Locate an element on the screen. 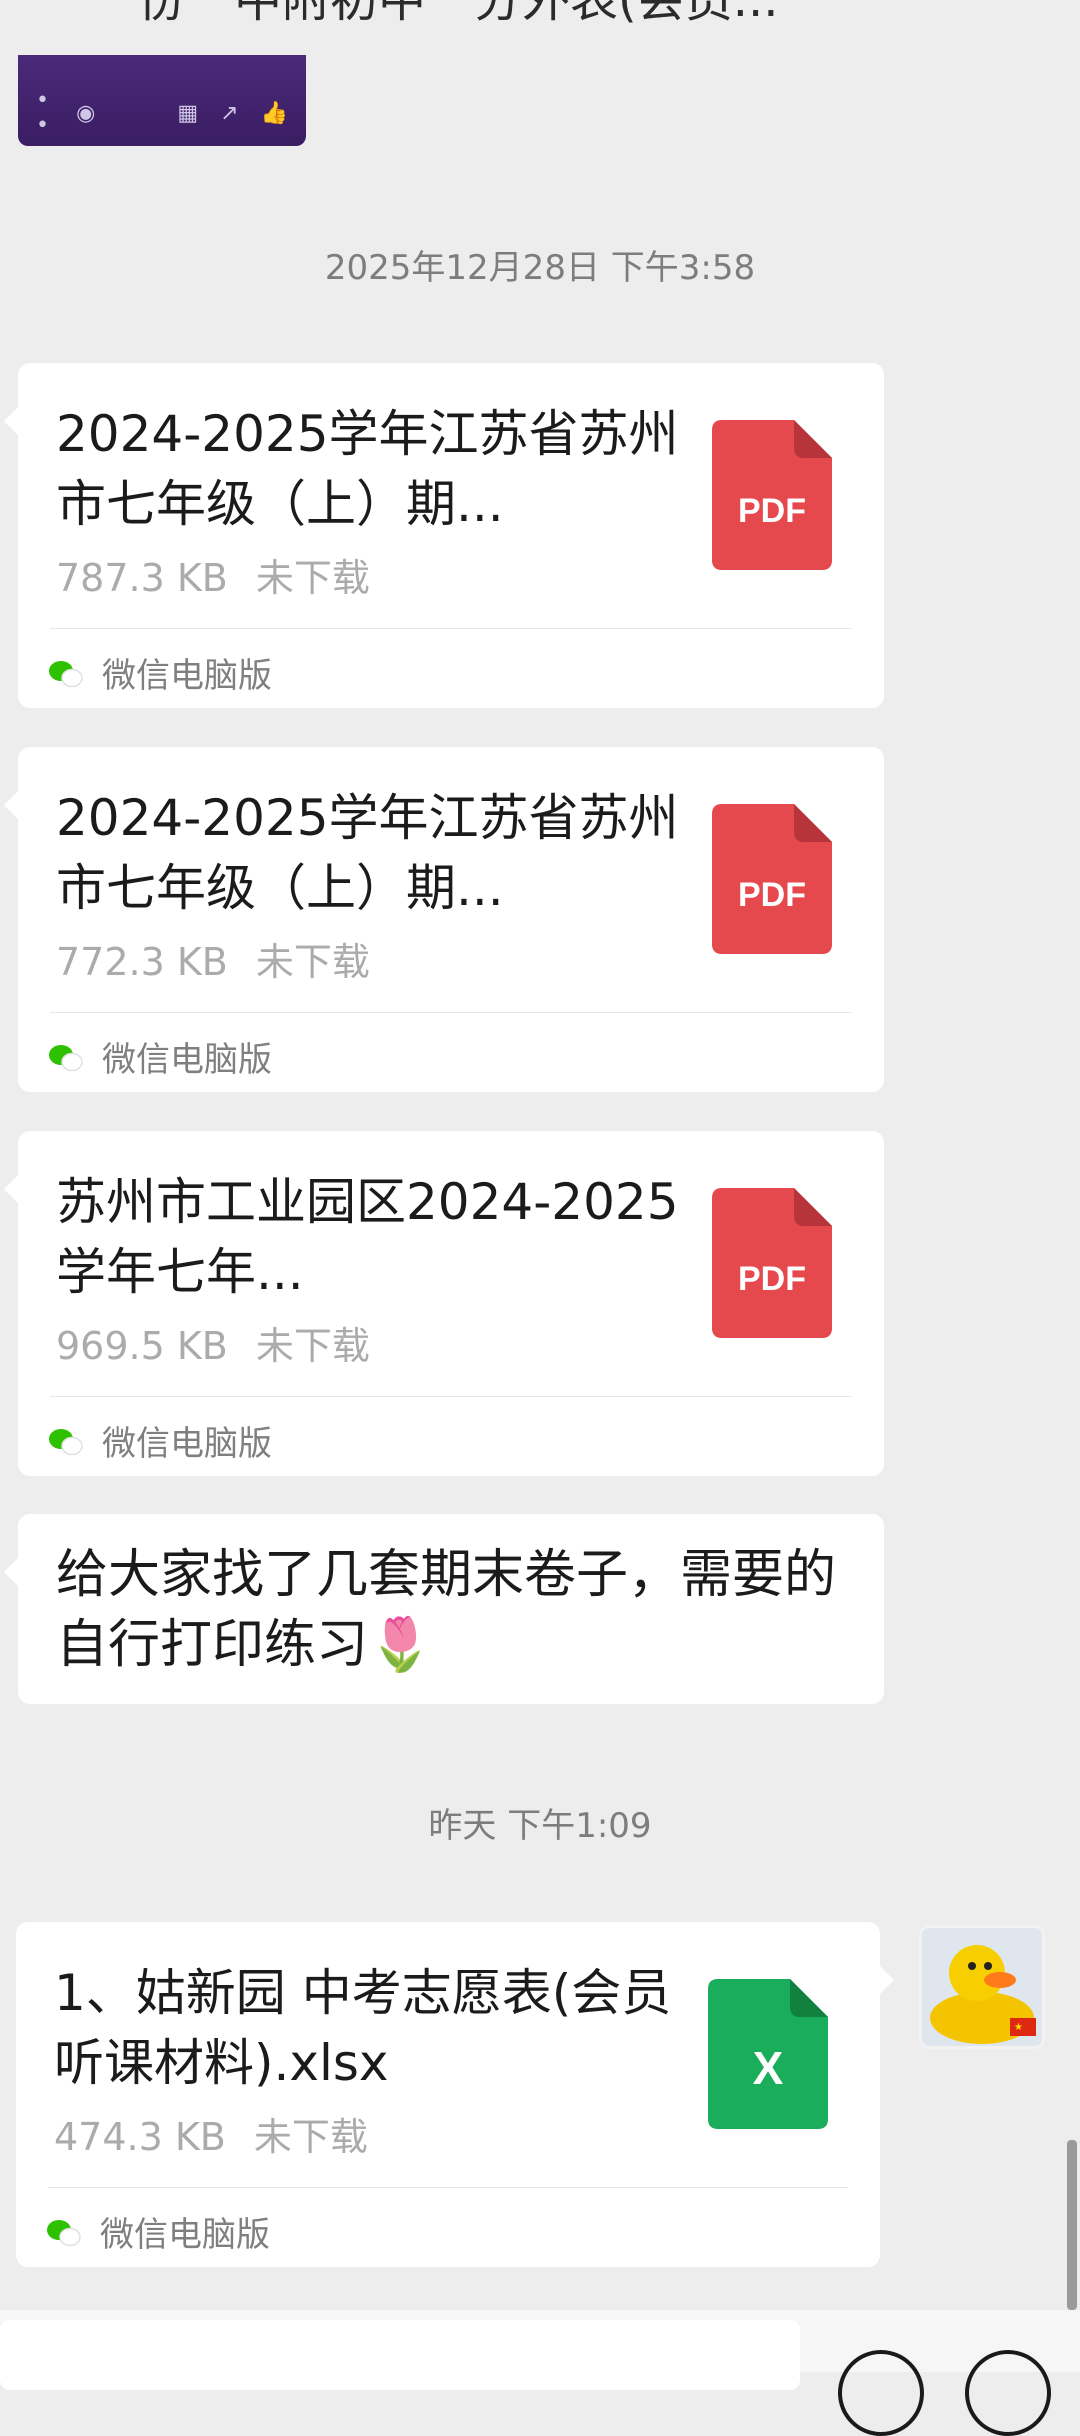  video-message-thumbnail: • • ◉ ▦ ↗ 👍 is located at coordinates (162, 100).